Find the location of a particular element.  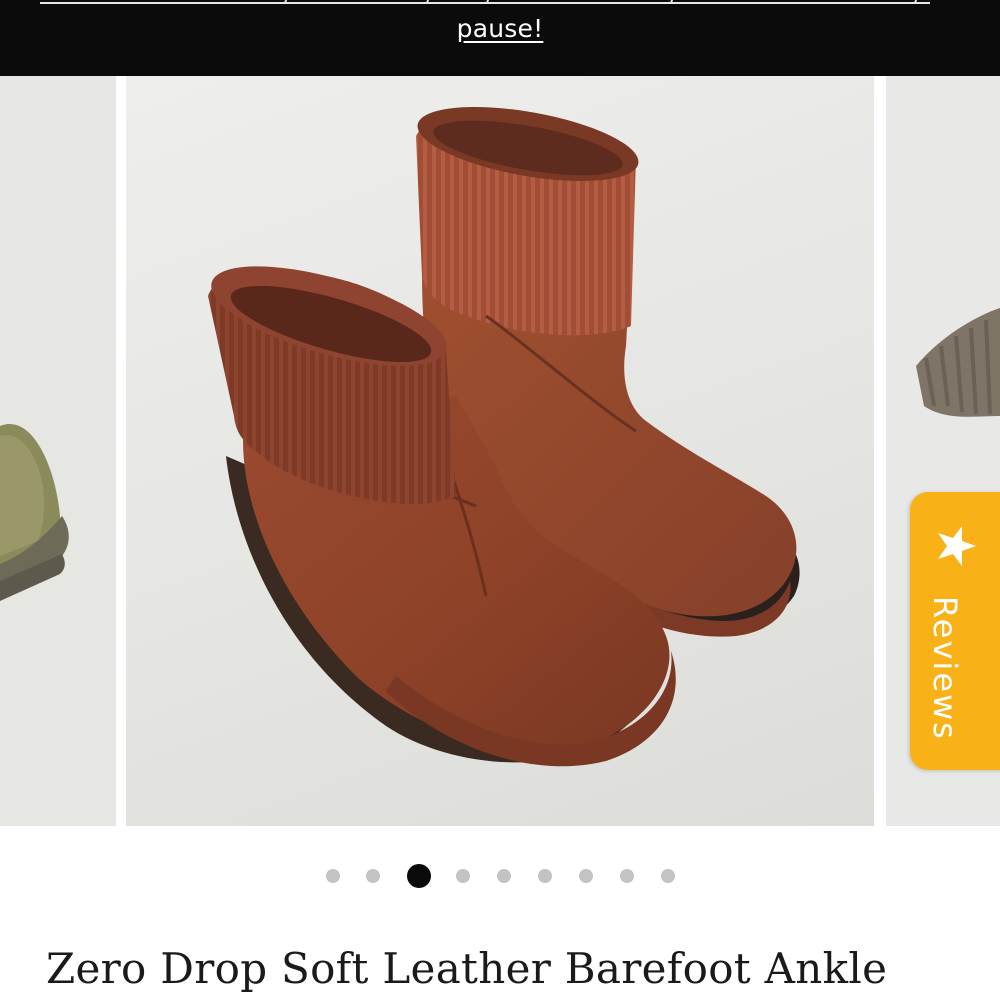

banner-link: pause! is located at coordinates (500, 28).